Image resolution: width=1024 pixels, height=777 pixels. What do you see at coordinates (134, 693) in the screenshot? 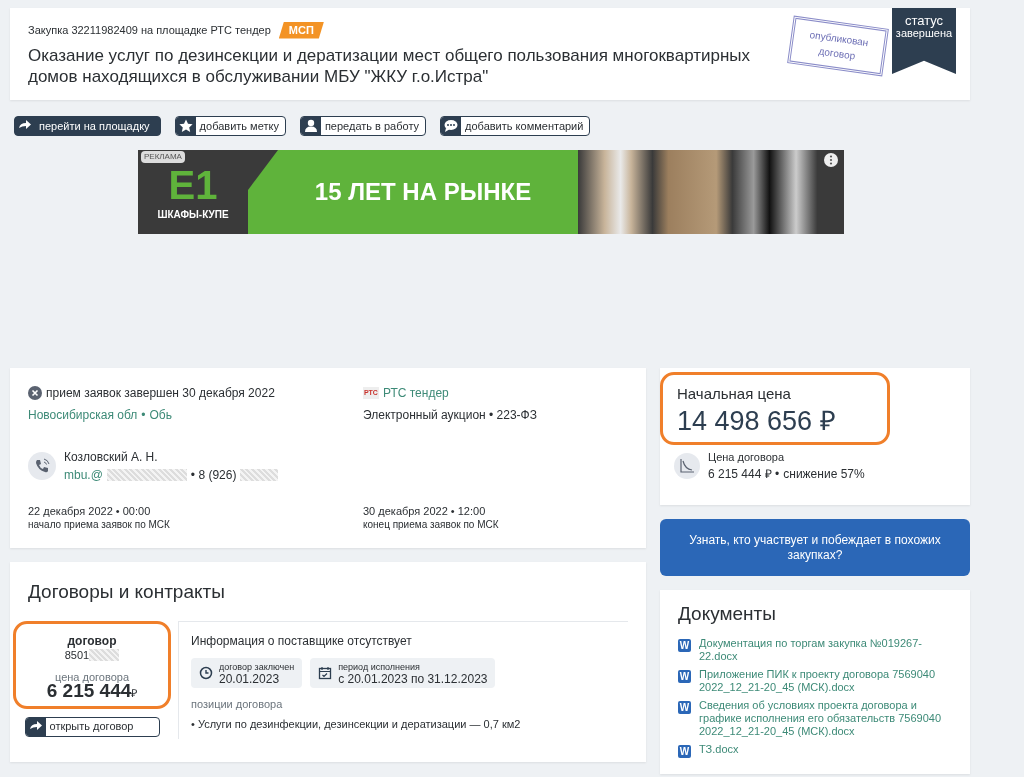
I see `currency-sign: ₽` at bounding box center [134, 693].